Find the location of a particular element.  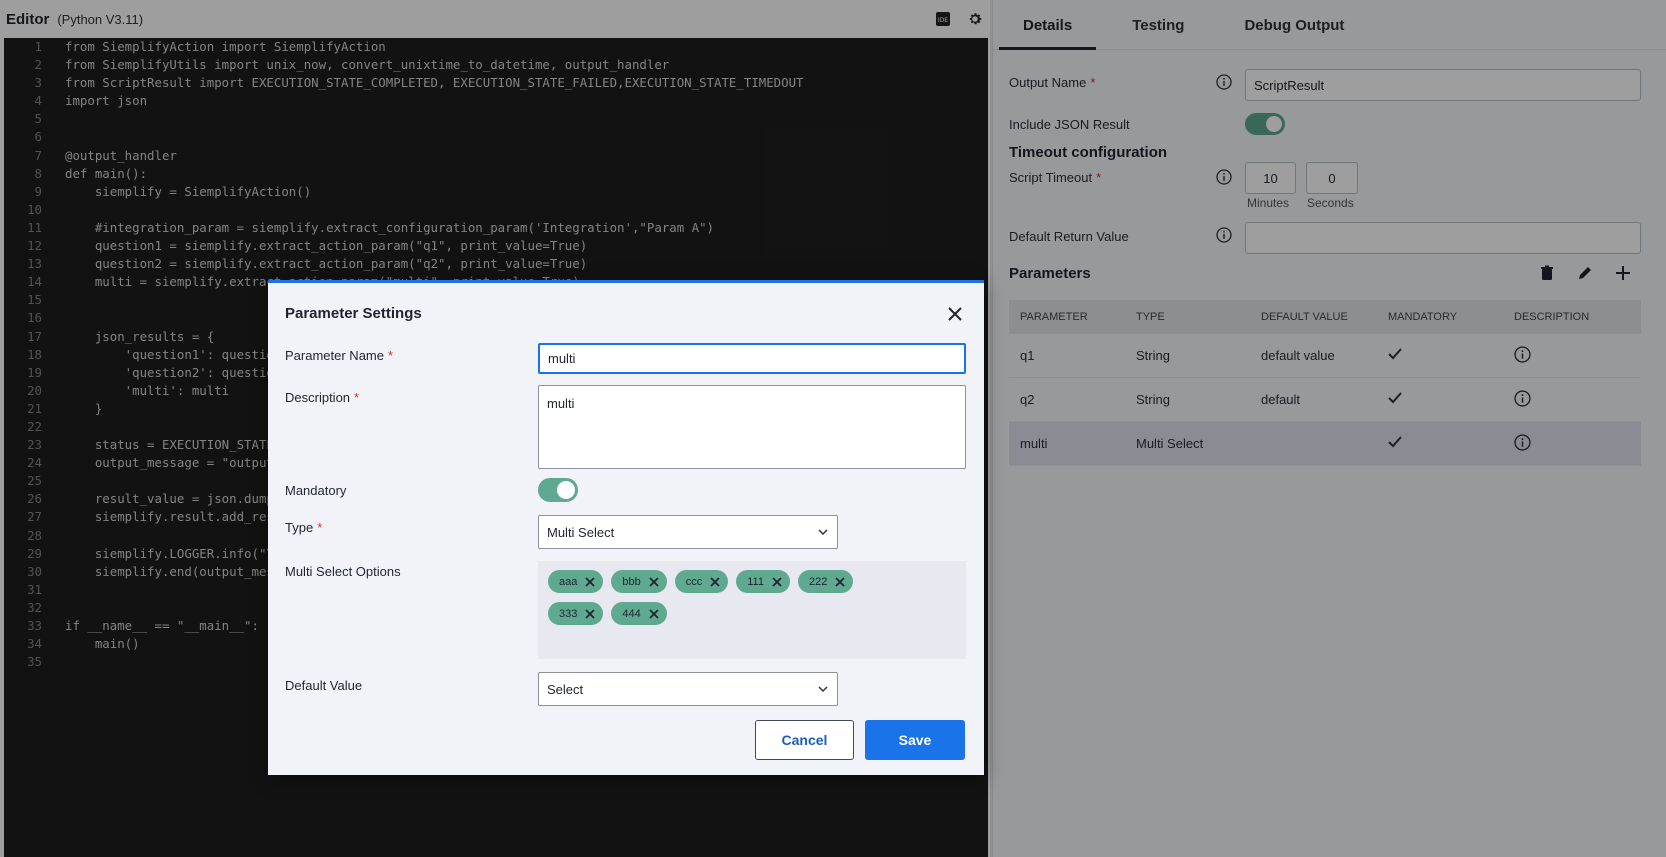

default-value-select-value: Select is located at coordinates (565, 689).